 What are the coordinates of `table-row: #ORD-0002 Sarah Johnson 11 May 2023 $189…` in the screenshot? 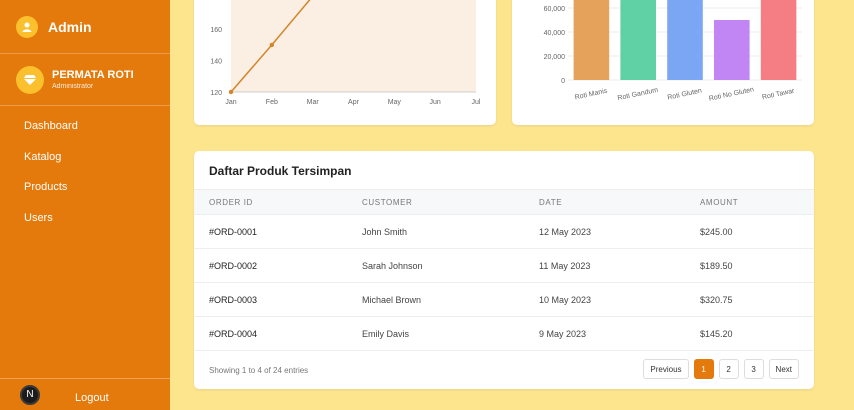 It's located at (504, 266).